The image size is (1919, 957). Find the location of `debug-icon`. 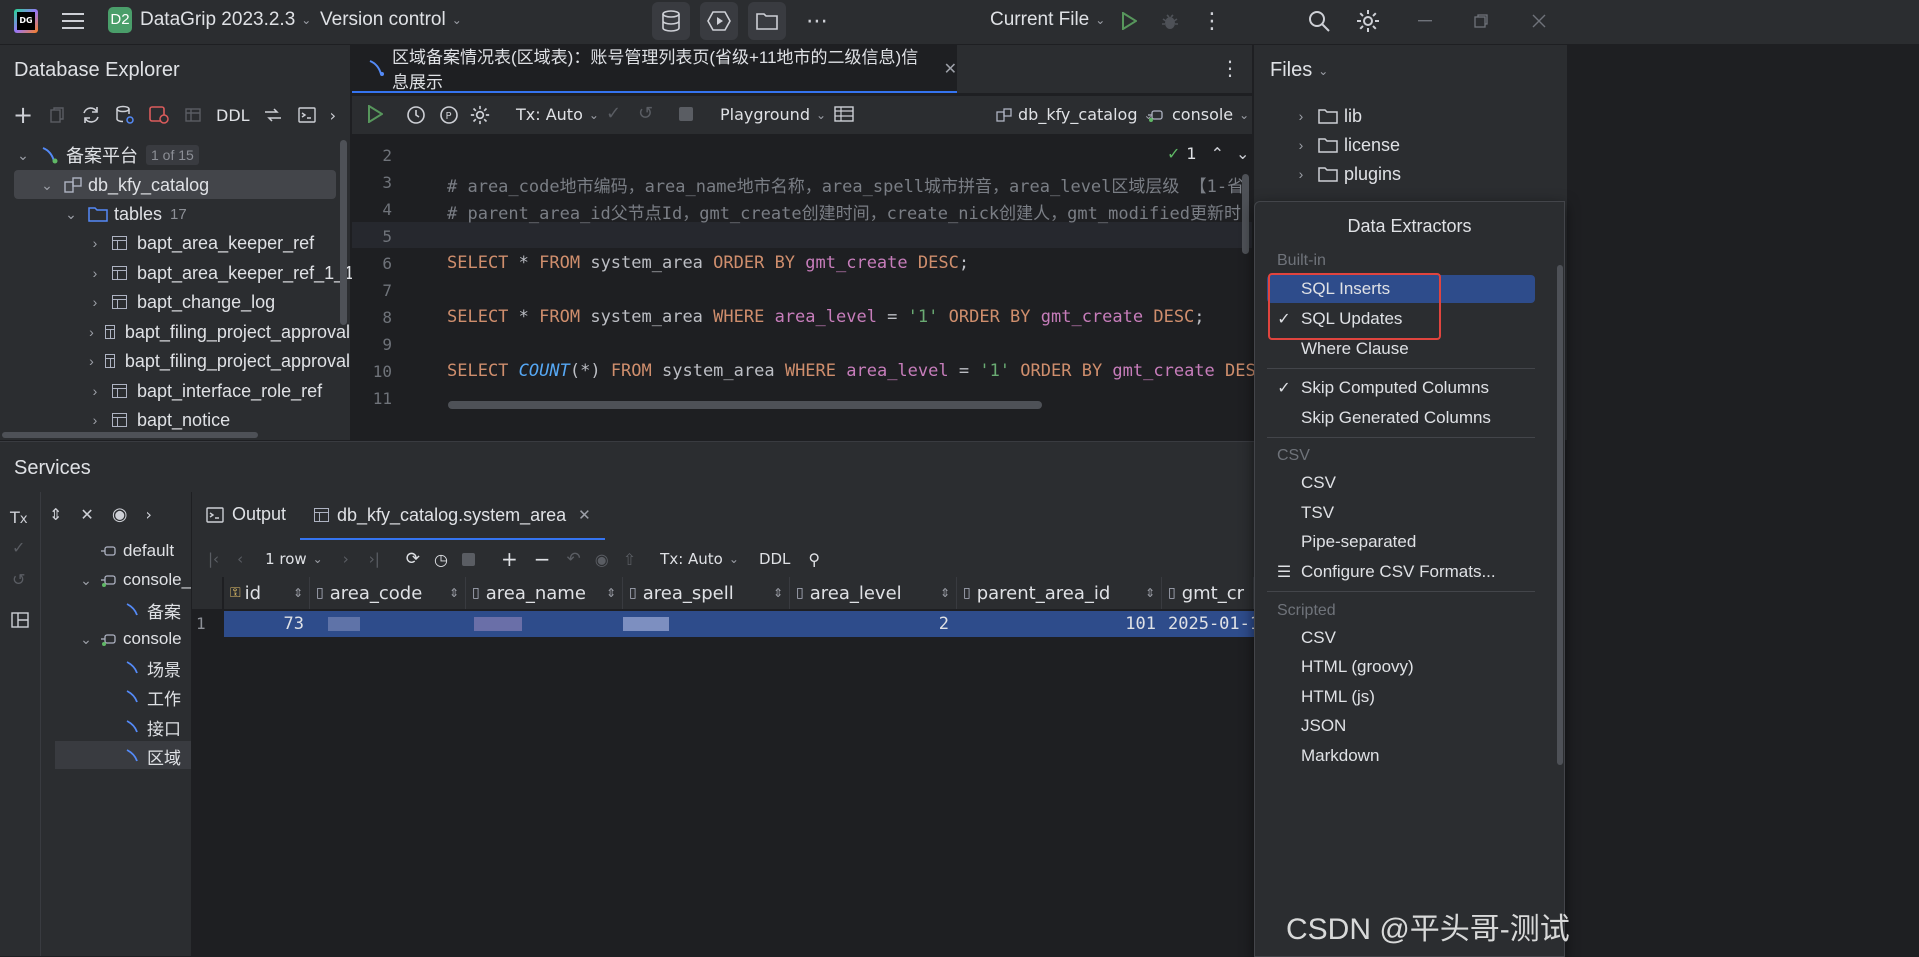

debug-icon is located at coordinates (1170, 21).